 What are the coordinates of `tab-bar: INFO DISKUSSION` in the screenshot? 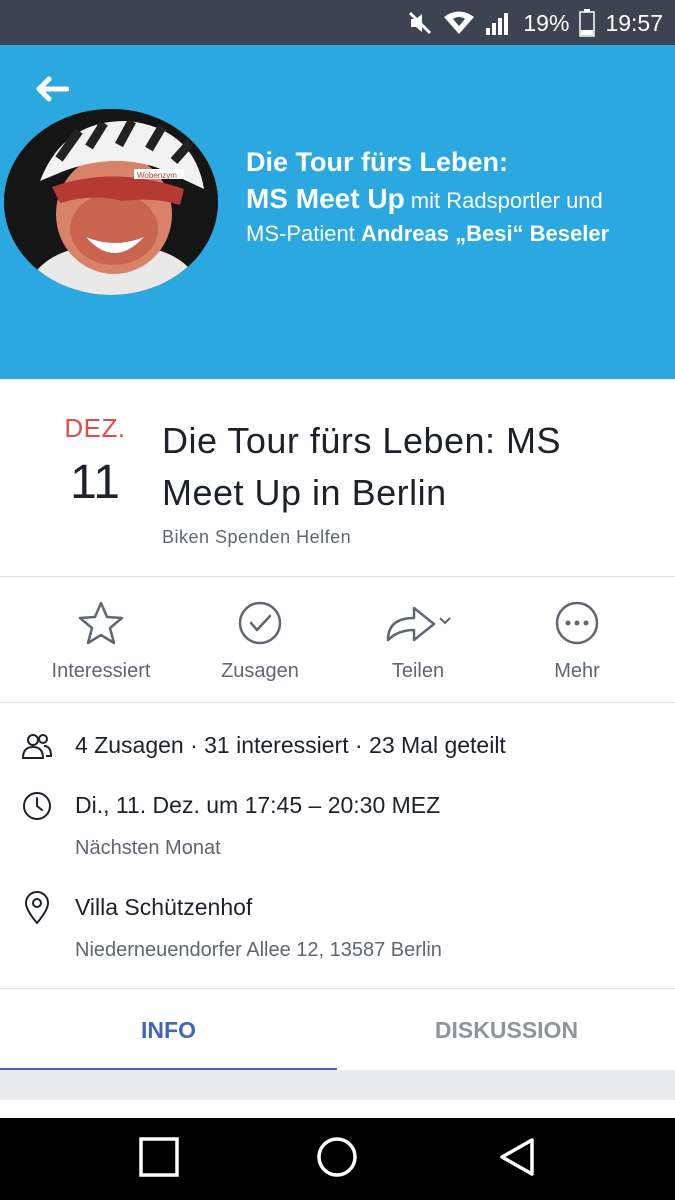 It's located at (337, 1029).